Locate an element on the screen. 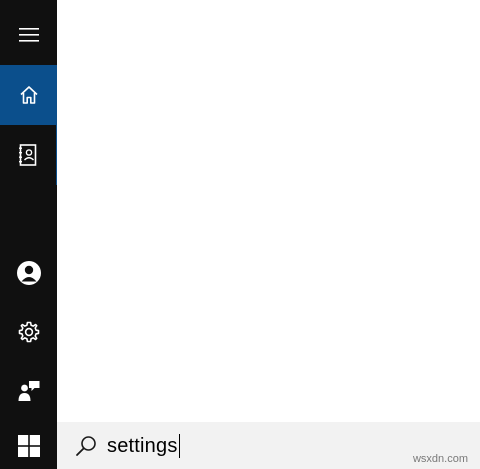  user-icon is located at coordinates (28, 273).